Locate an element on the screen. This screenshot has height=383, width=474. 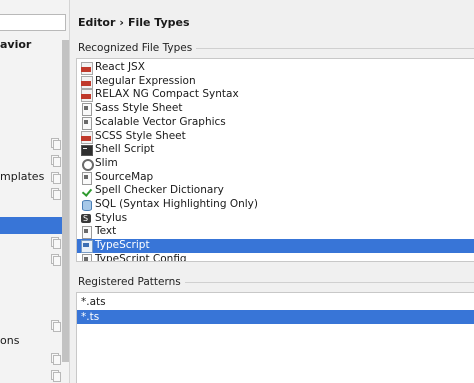
pattern-row: *.ts is located at coordinates (275, 317).